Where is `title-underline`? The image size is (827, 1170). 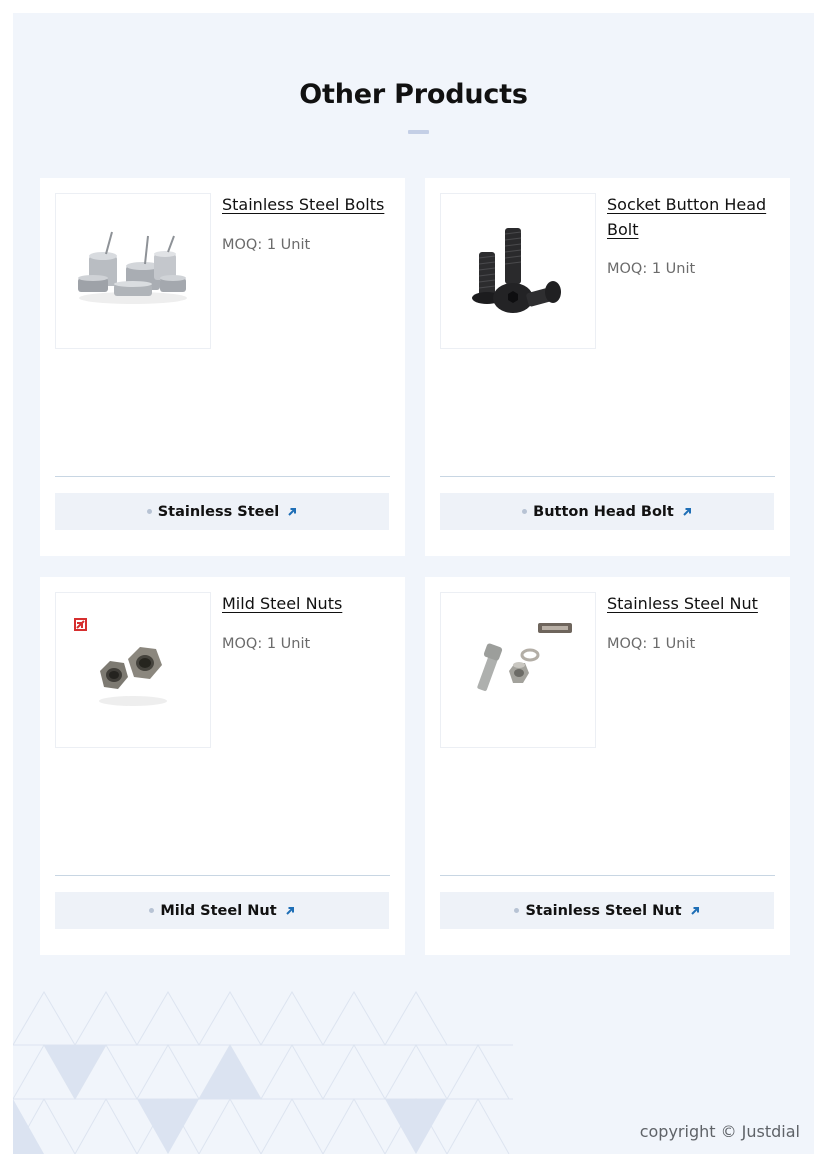
title-underline is located at coordinates (418, 132).